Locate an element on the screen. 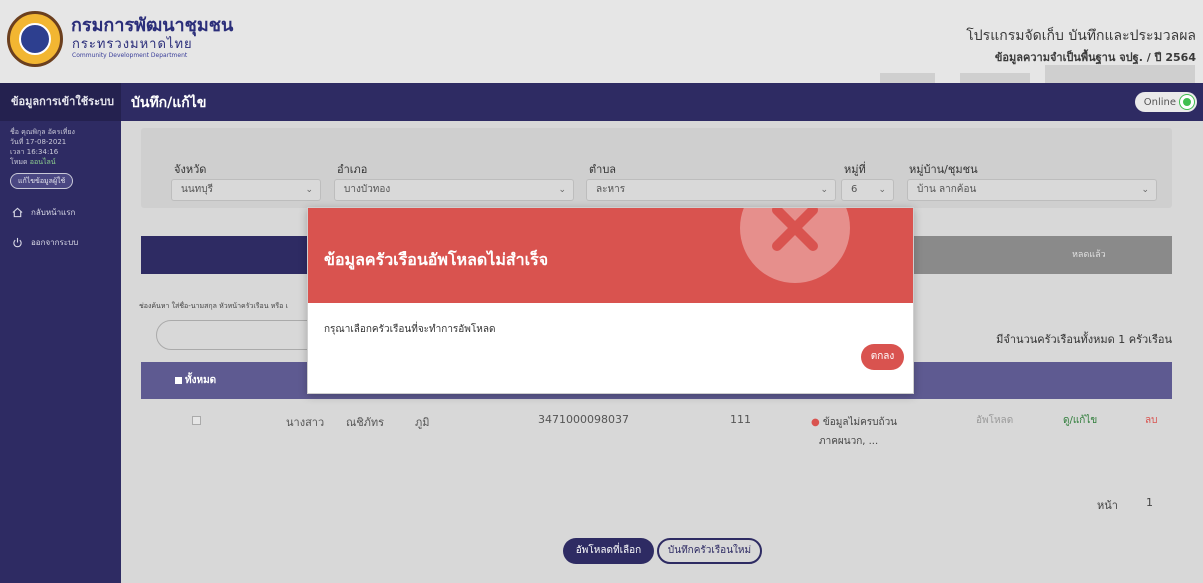 The image size is (1203, 583). modal-message: กรุณาเลือกครัวเรือนที่จะทำการอัพโหลด is located at coordinates (410, 329).